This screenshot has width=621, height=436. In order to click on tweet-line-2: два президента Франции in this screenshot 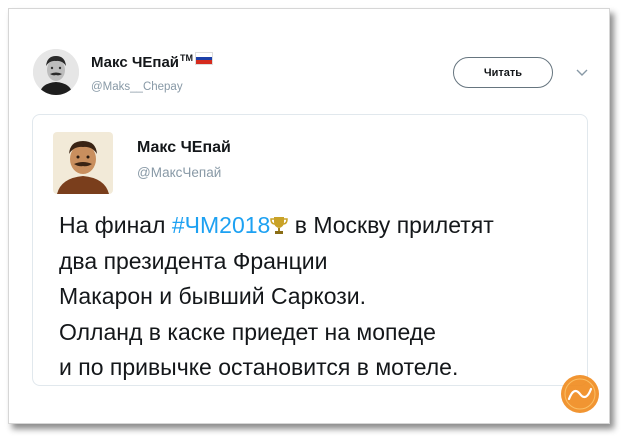, I will do `click(193, 260)`.